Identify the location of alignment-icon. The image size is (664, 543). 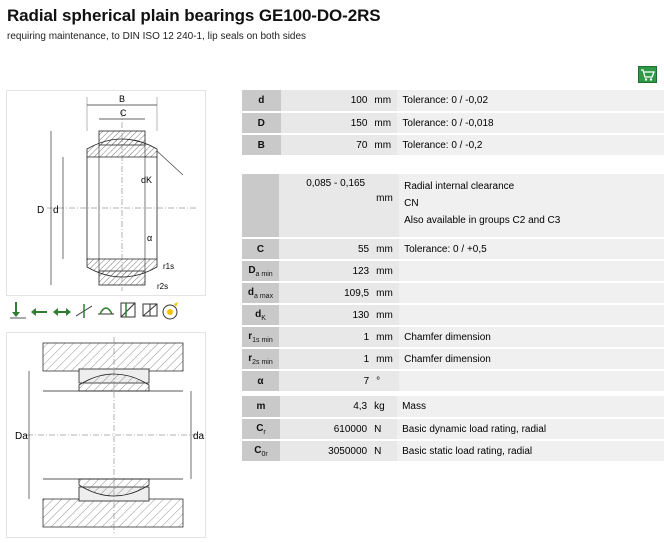
(106, 312).